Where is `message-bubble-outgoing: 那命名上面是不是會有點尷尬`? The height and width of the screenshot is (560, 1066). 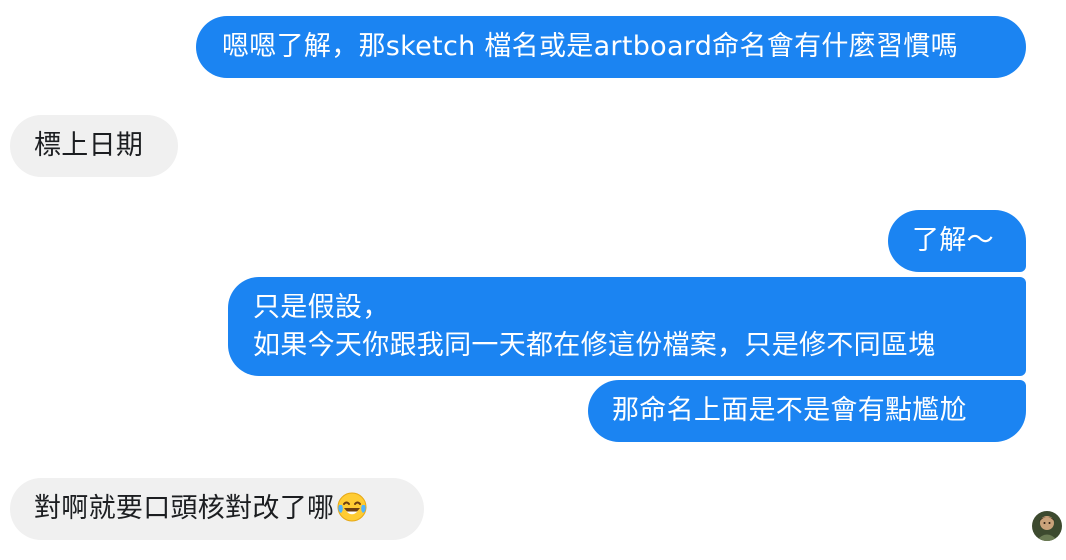
message-bubble-outgoing: 那命名上面是不是會有點尷尬 is located at coordinates (807, 411).